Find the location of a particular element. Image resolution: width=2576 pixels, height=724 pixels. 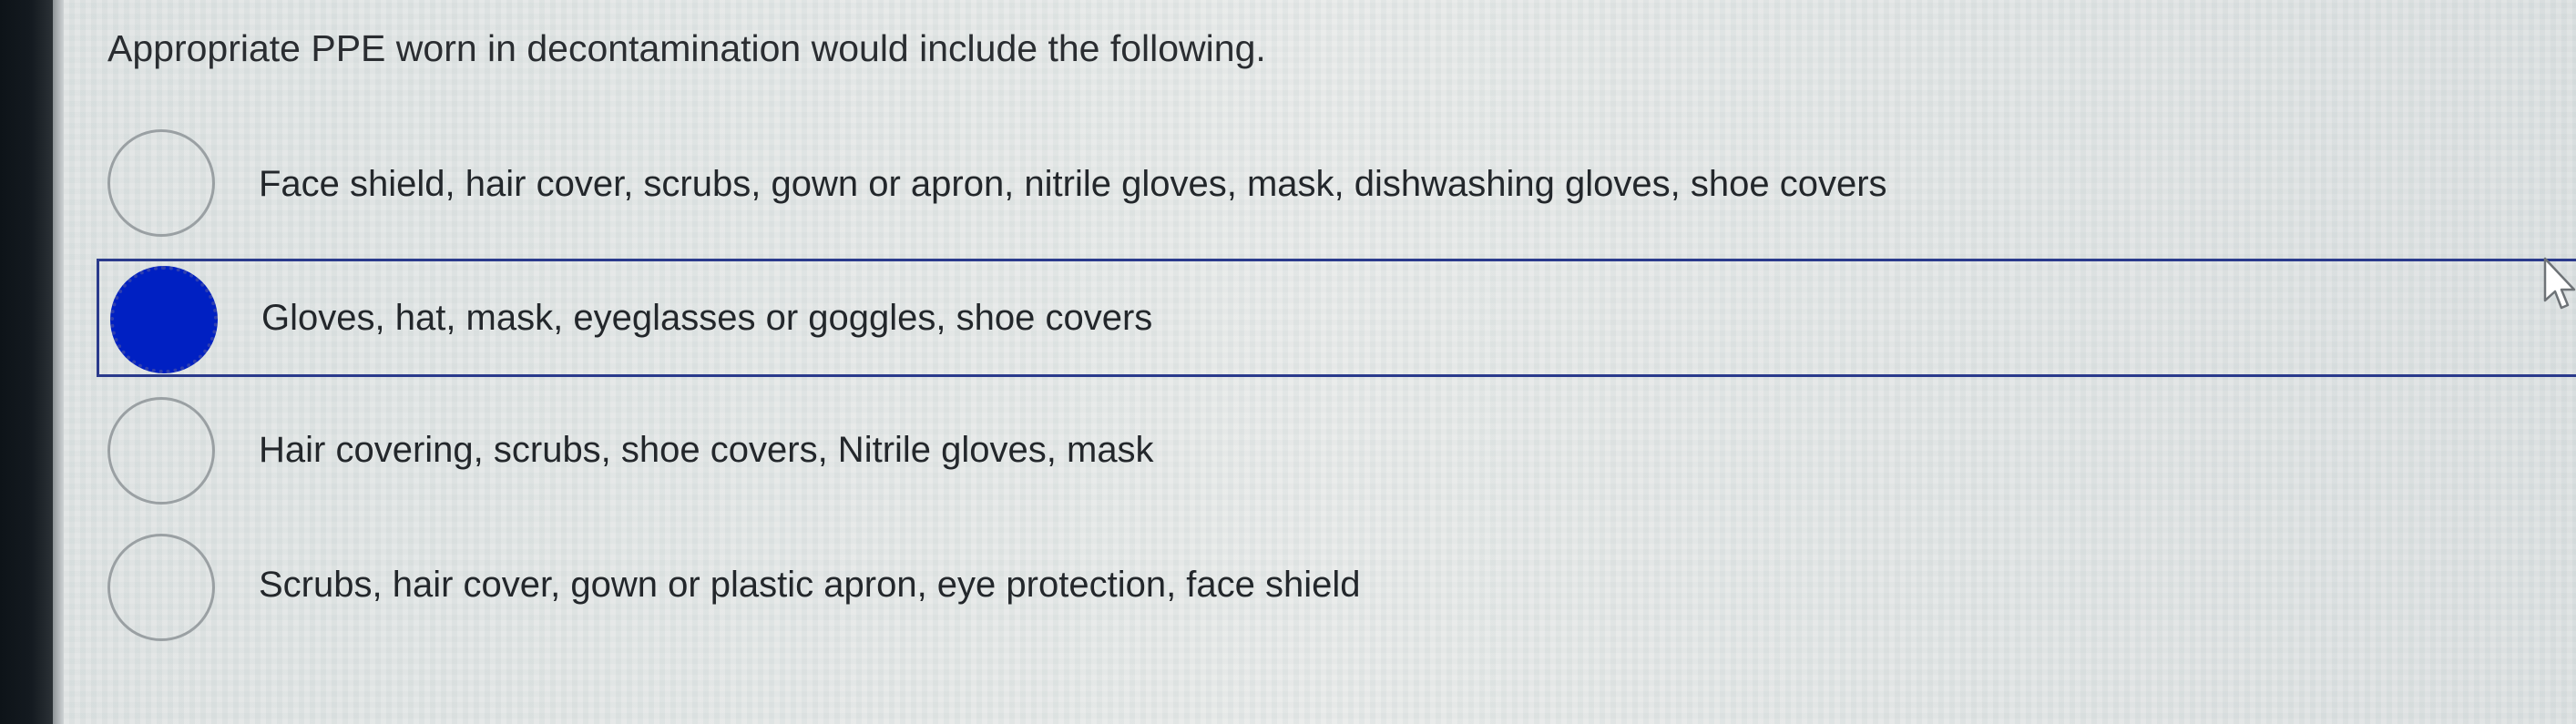

mouse-pointer-icon is located at coordinates (2559, 284).